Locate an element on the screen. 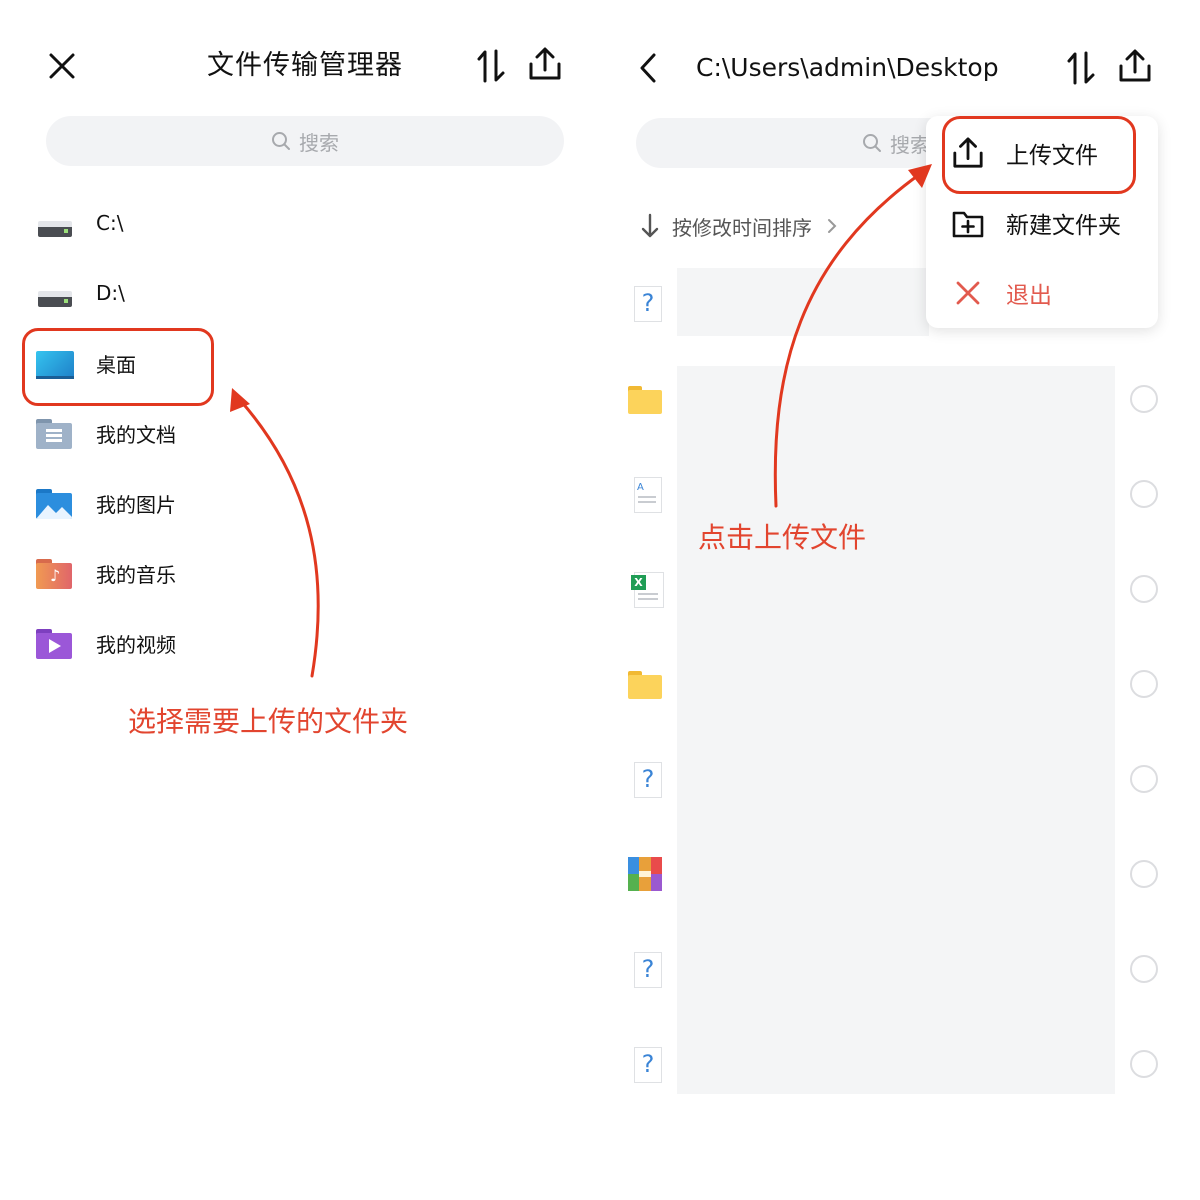  drive-label: C:\ is located at coordinates (110, 223).